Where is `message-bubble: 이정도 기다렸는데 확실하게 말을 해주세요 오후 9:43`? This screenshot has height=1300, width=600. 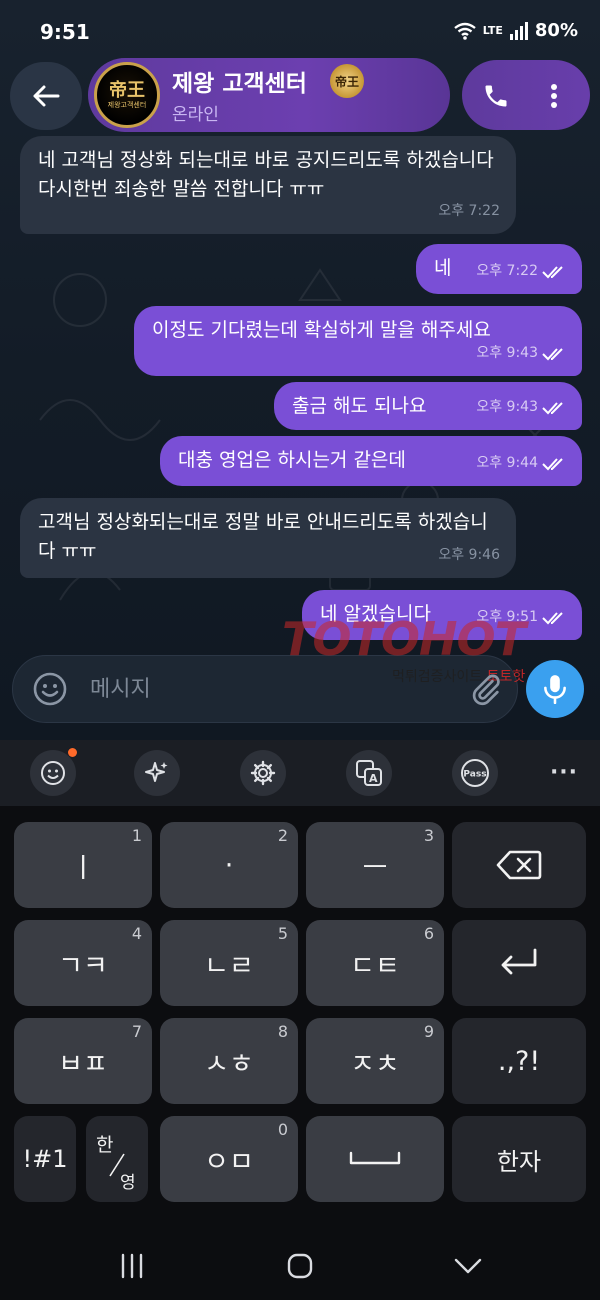
message-bubble: 이정도 기다렸는데 확실하게 말을 해주세요 오후 9:43 is located at coordinates (358, 341).